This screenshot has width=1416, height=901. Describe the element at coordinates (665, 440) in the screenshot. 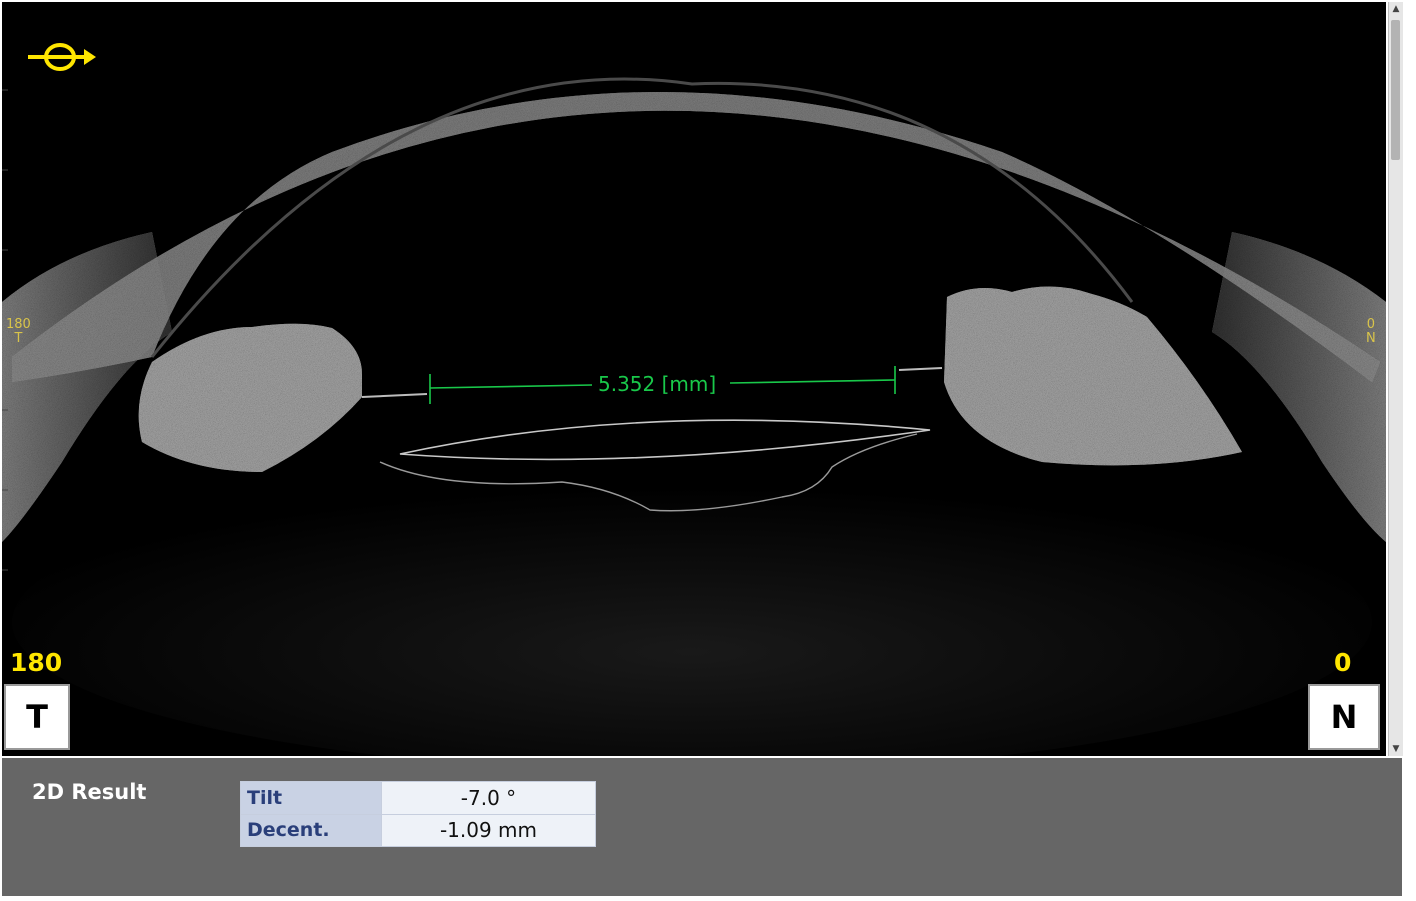

I see `lens-outline` at that location.